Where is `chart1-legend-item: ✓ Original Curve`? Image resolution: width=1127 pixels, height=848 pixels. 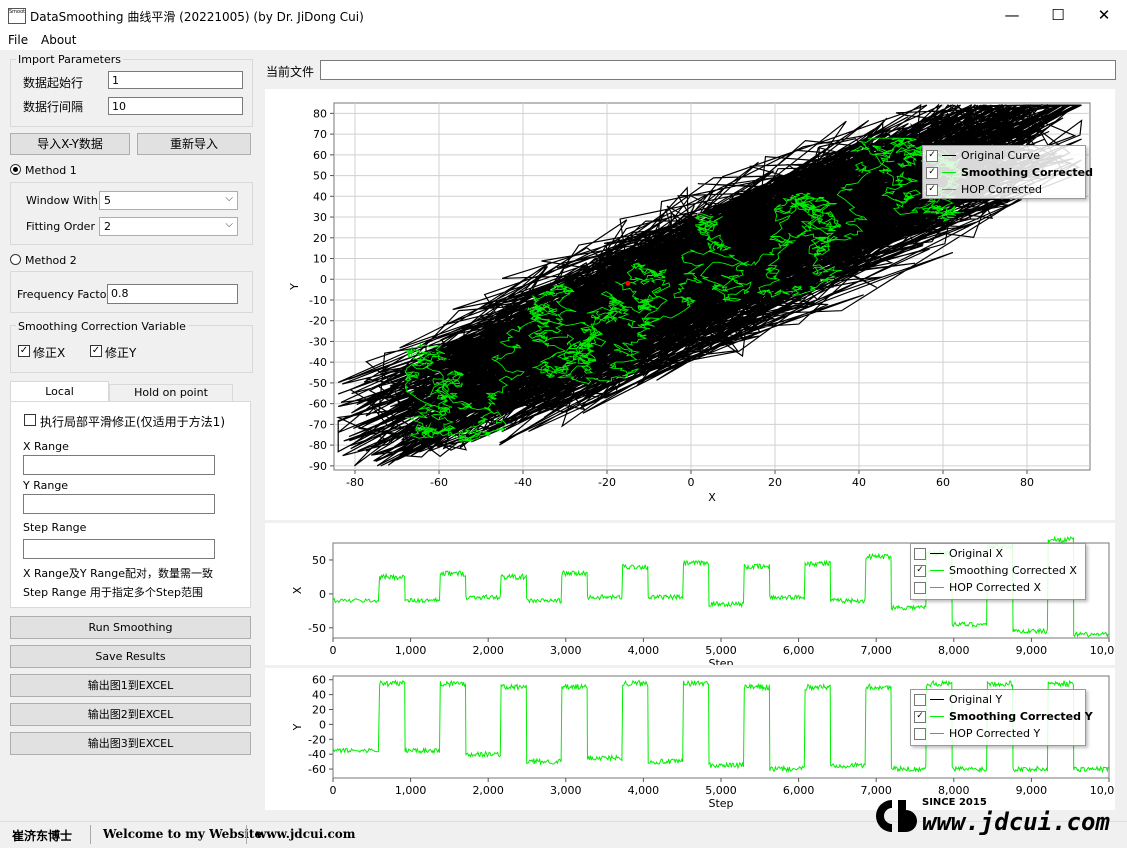 chart1-legend-item: ✓ Original Curve is located at coordinates (1004, 155).